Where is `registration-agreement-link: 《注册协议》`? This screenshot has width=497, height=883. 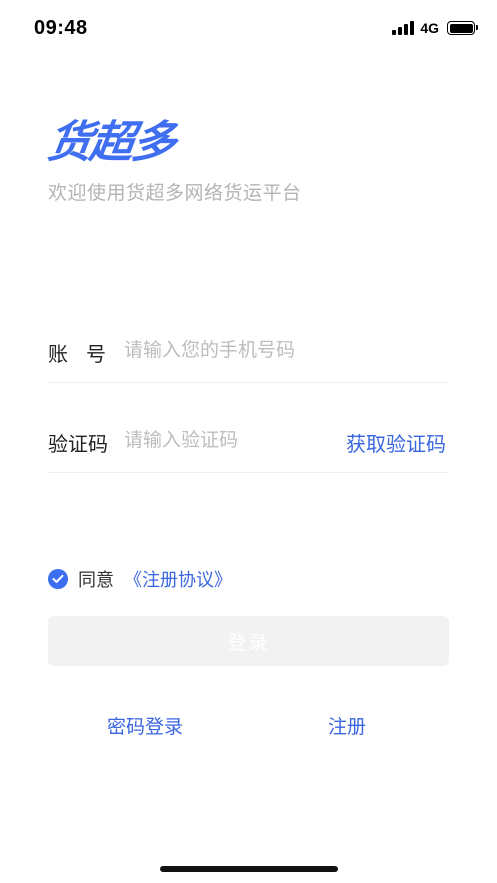
registration-agreement-link: 《注册协议》 is located at coordinates (178, 579).